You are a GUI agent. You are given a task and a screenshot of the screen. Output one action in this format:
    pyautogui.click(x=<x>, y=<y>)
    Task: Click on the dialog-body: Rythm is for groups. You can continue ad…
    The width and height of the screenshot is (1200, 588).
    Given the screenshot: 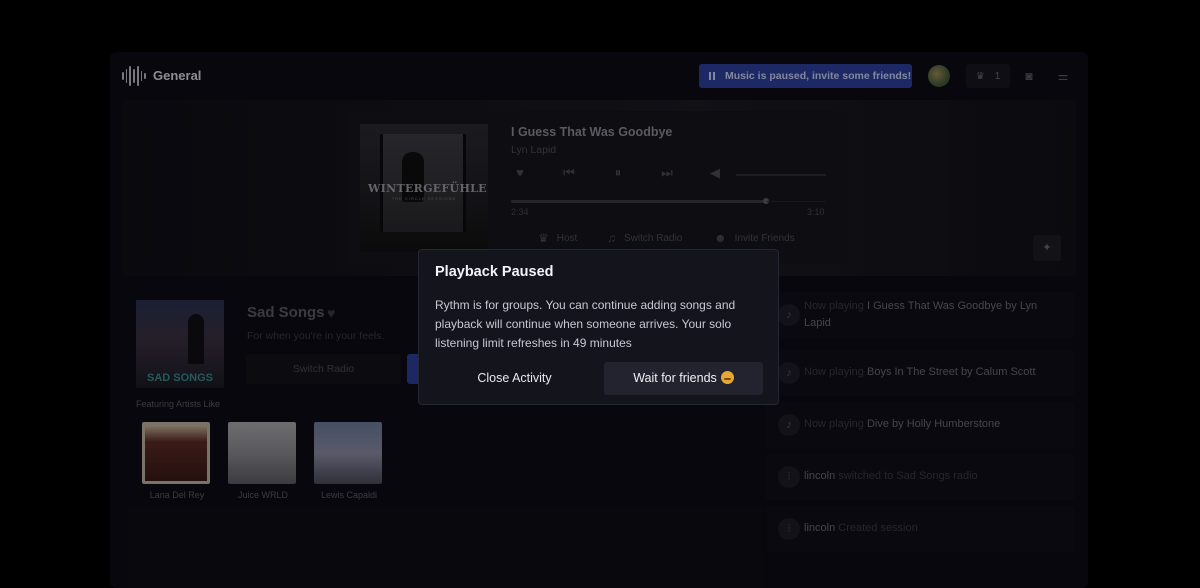 What is the action you would take?
    pyautogui.click(x=585, y=324)
    